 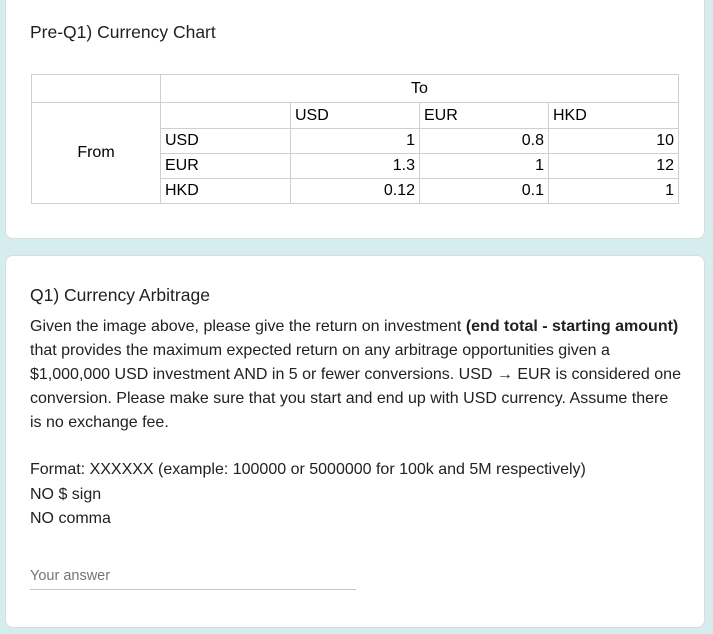 I want to click on question-title: Q1) Currency Arbitrage, so click(x=120, y=295).